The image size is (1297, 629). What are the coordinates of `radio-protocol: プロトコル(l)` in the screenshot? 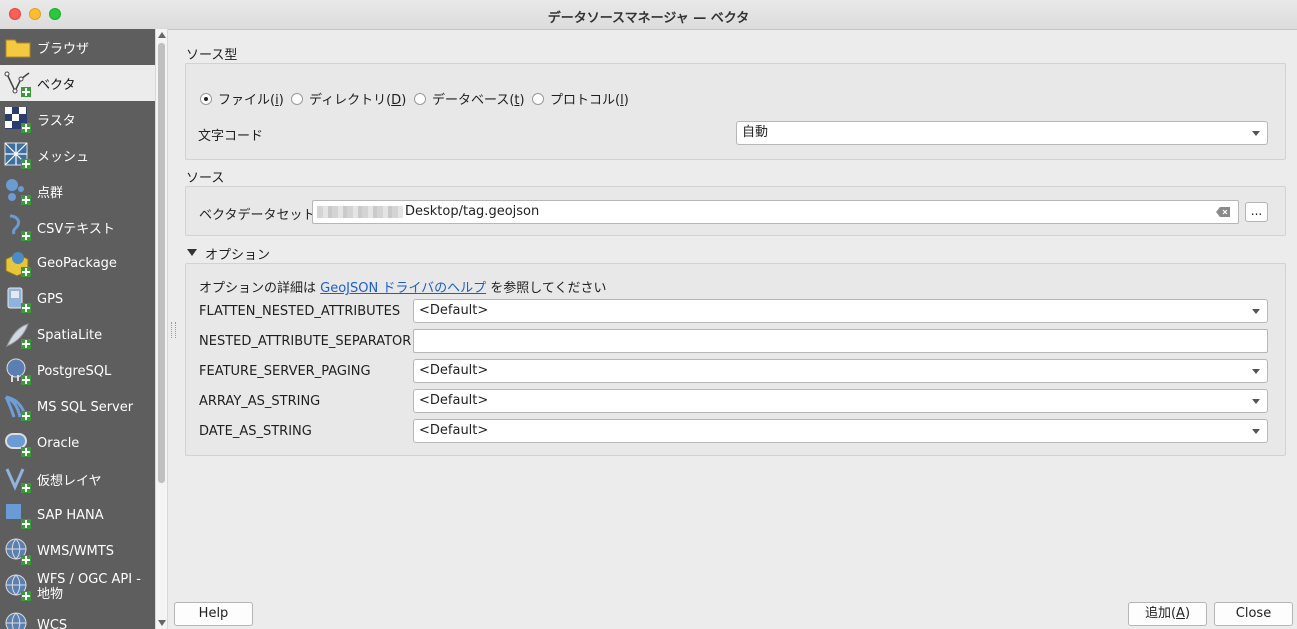 It's located at (580, 98).